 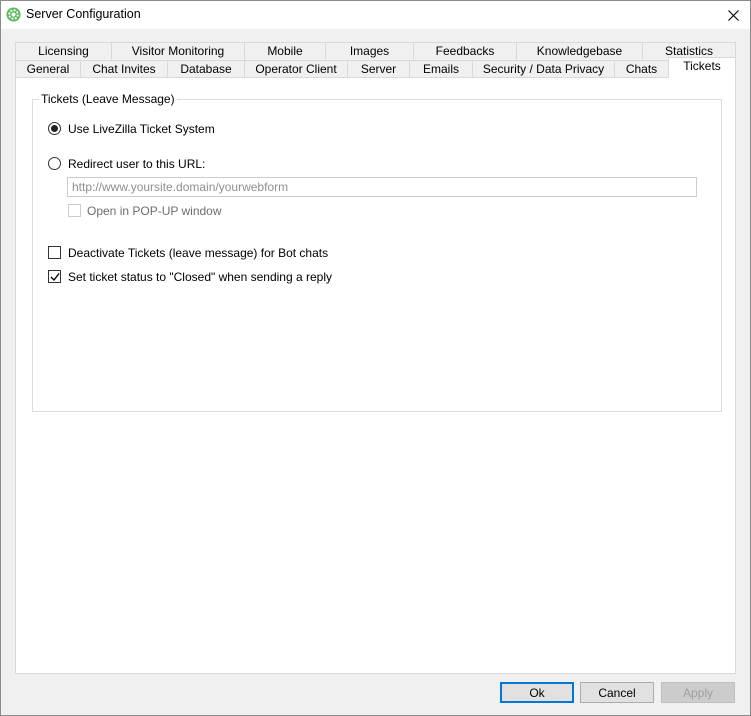 I want to click on tab-database: Database, so click(x=206, y=69).